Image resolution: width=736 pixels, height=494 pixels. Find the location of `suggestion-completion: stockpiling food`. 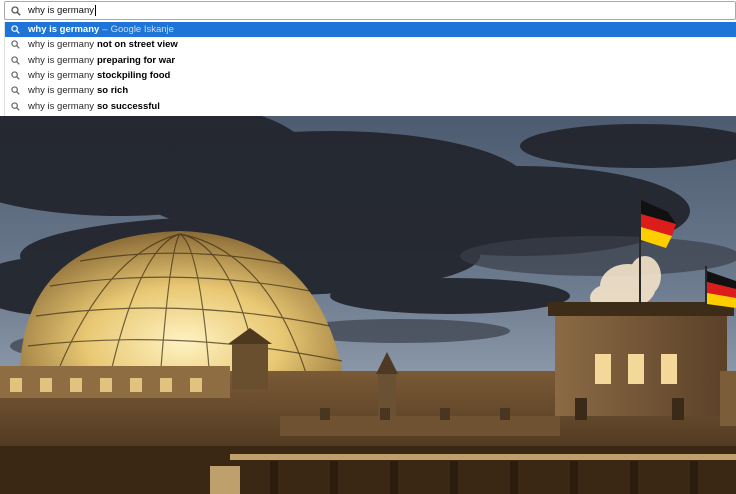

suggestion-completion: stockpiling food is located at coordinates (134, 76).